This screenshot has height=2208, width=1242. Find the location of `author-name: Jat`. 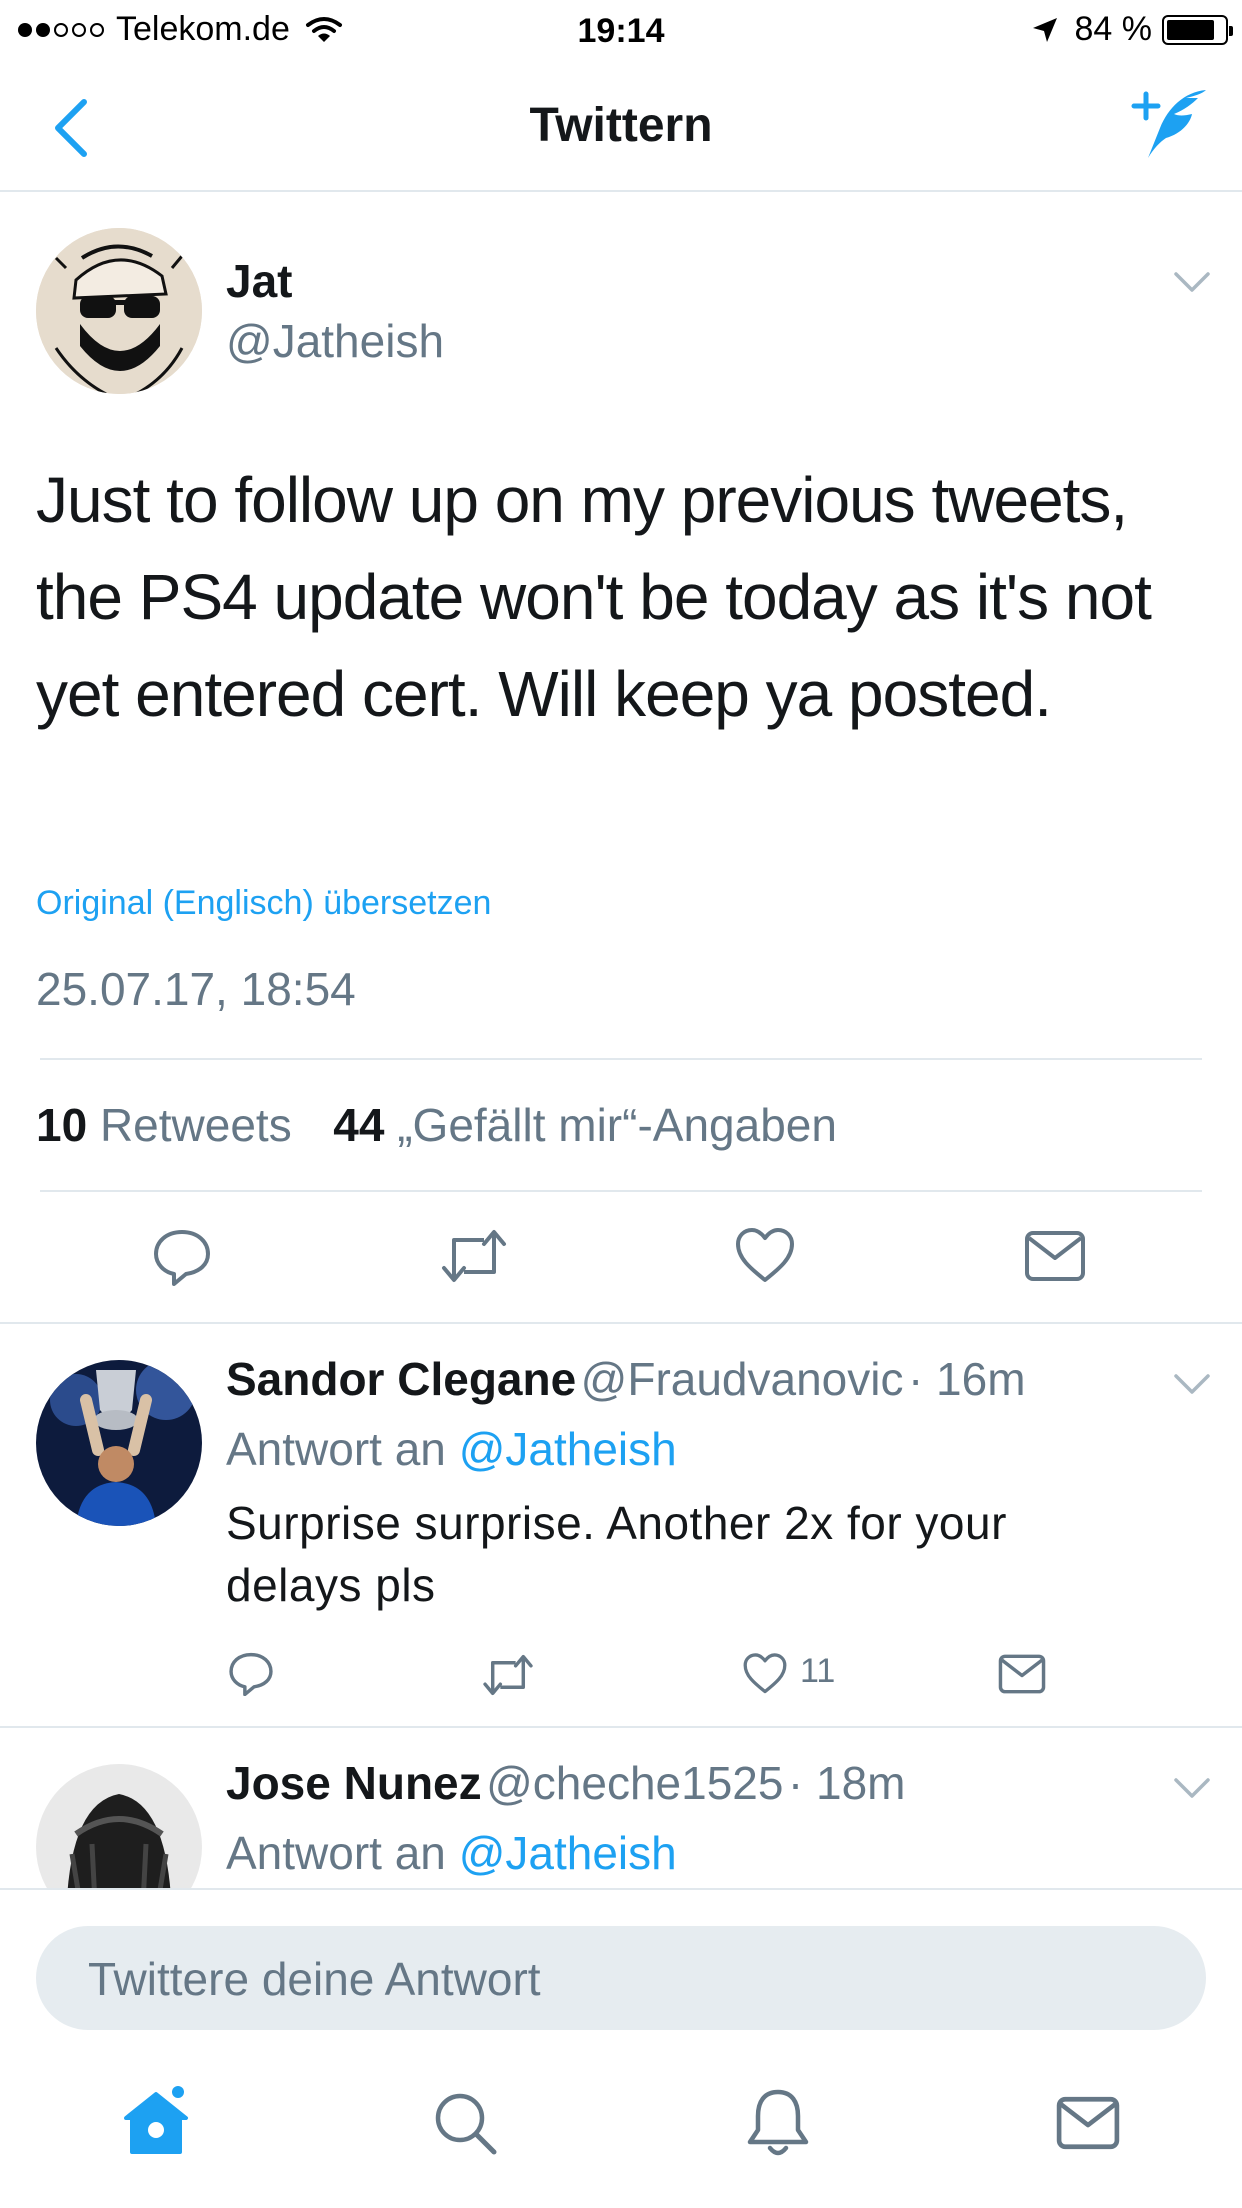

author-name: Jat is located at coordinates (259, 281).